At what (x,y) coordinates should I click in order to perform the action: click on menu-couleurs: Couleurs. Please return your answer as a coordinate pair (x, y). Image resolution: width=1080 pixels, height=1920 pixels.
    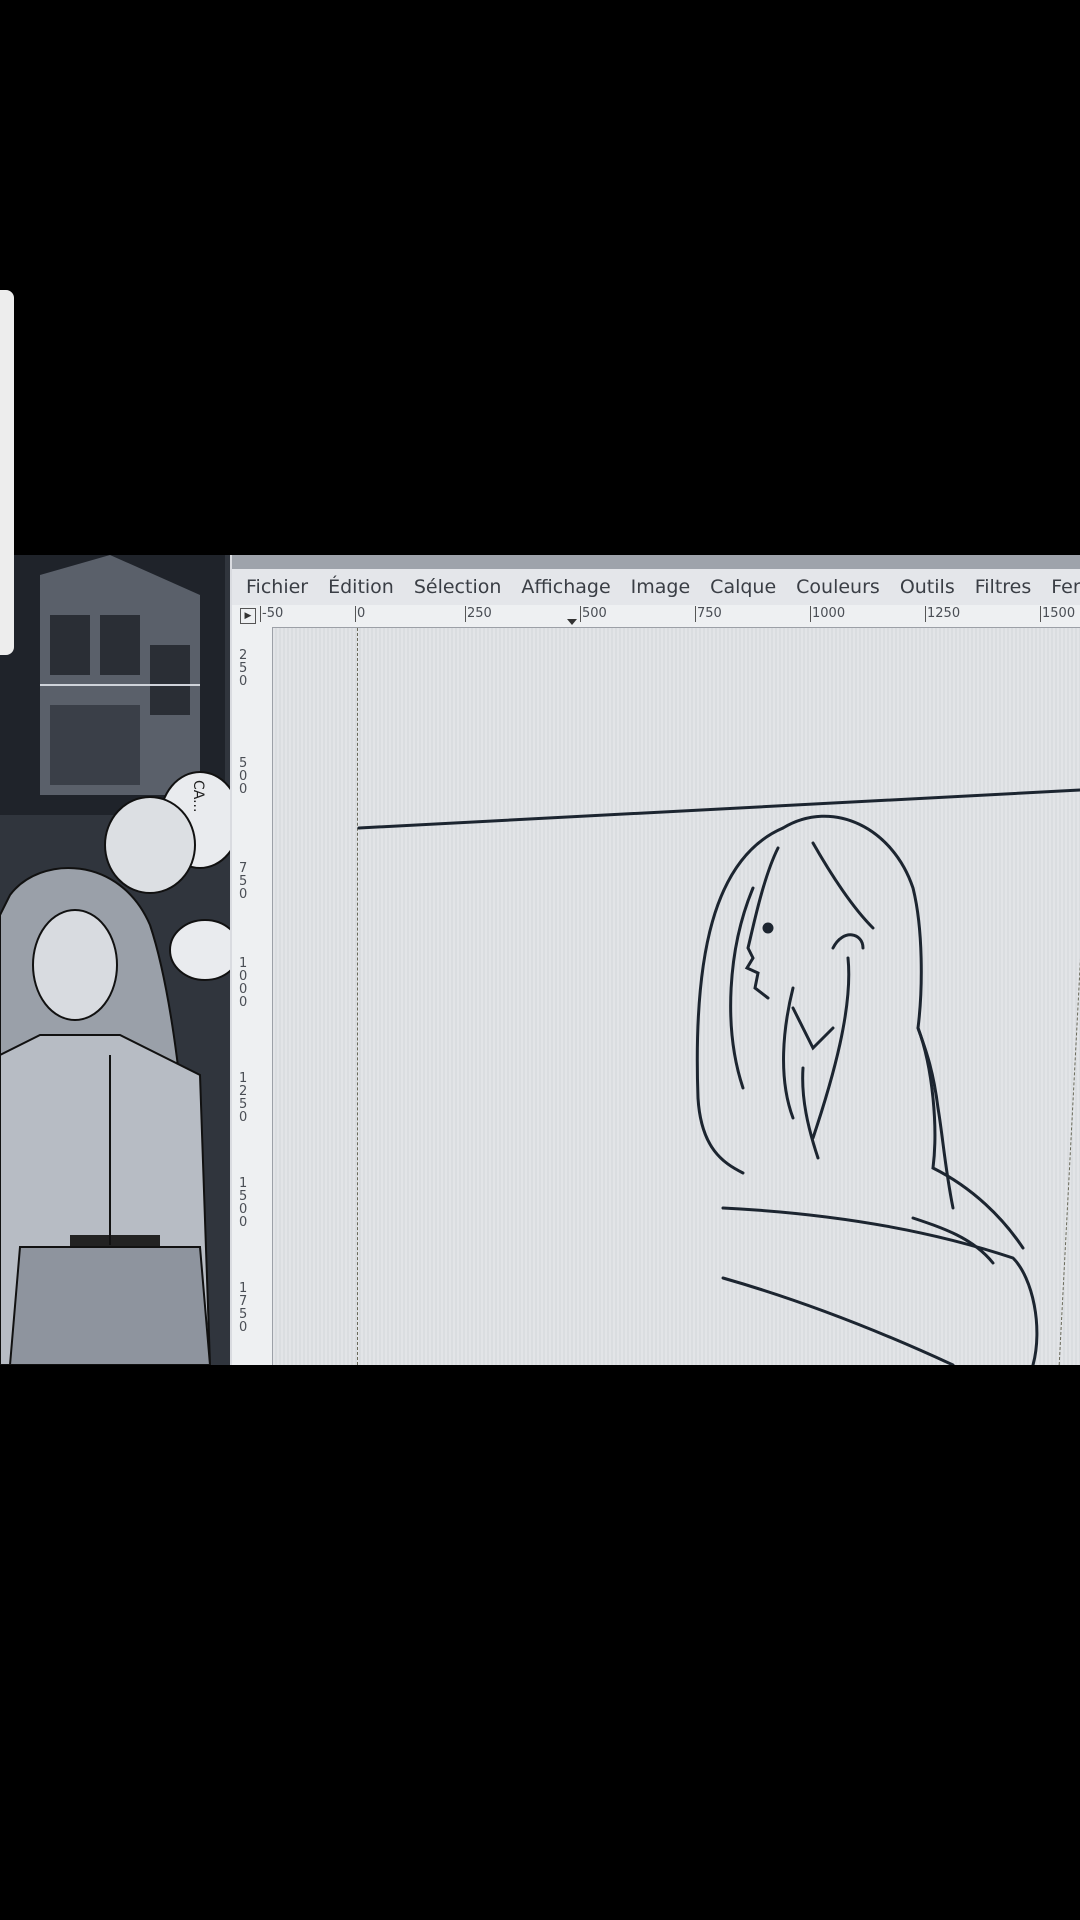
    Looking at the image, I should click on (838, 587).